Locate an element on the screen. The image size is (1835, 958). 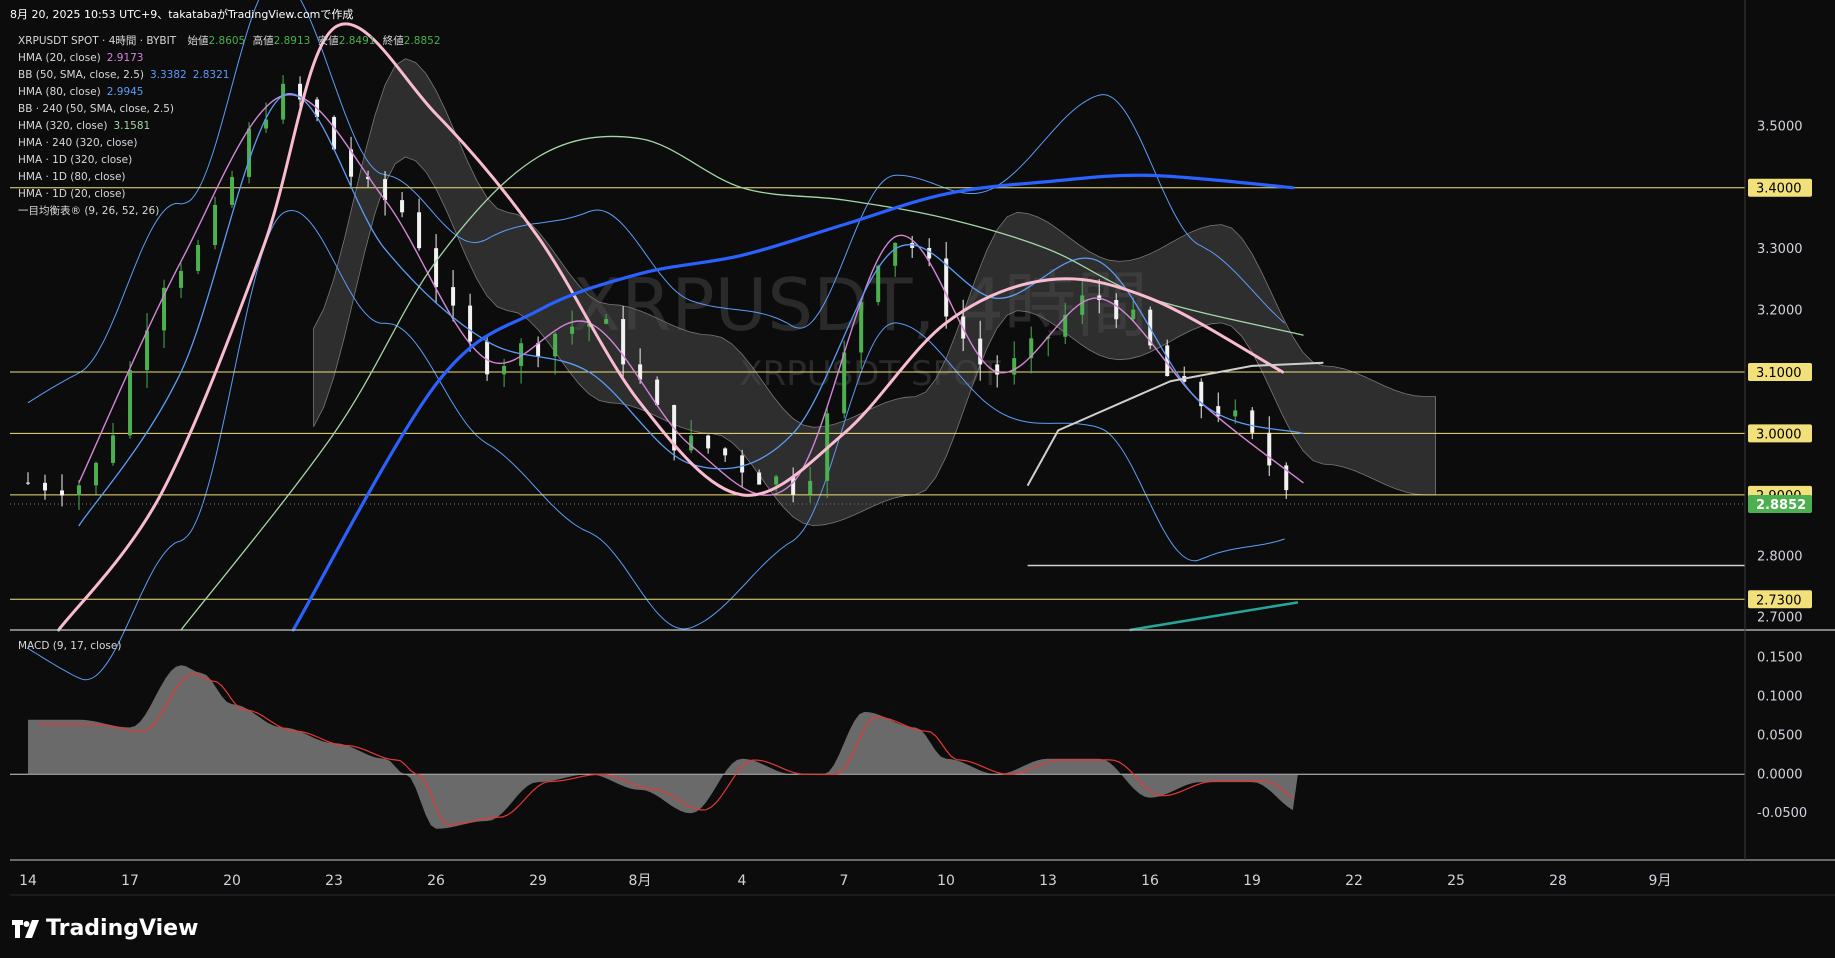
x-tick-label: 20 is located at coordinates (232, 881).